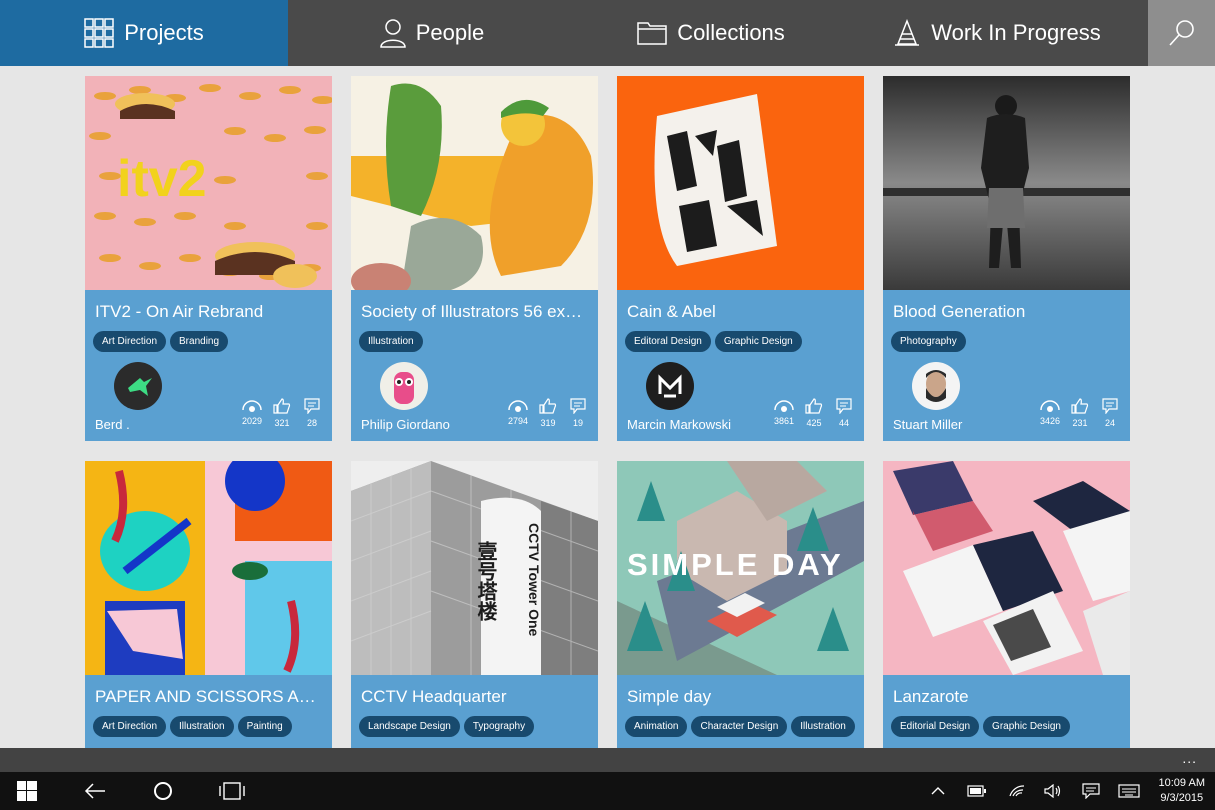  Describe the element at coordinates (997, 33) in the screenshot. I see `tab-work-in-progress: Work In Progress` at that location.